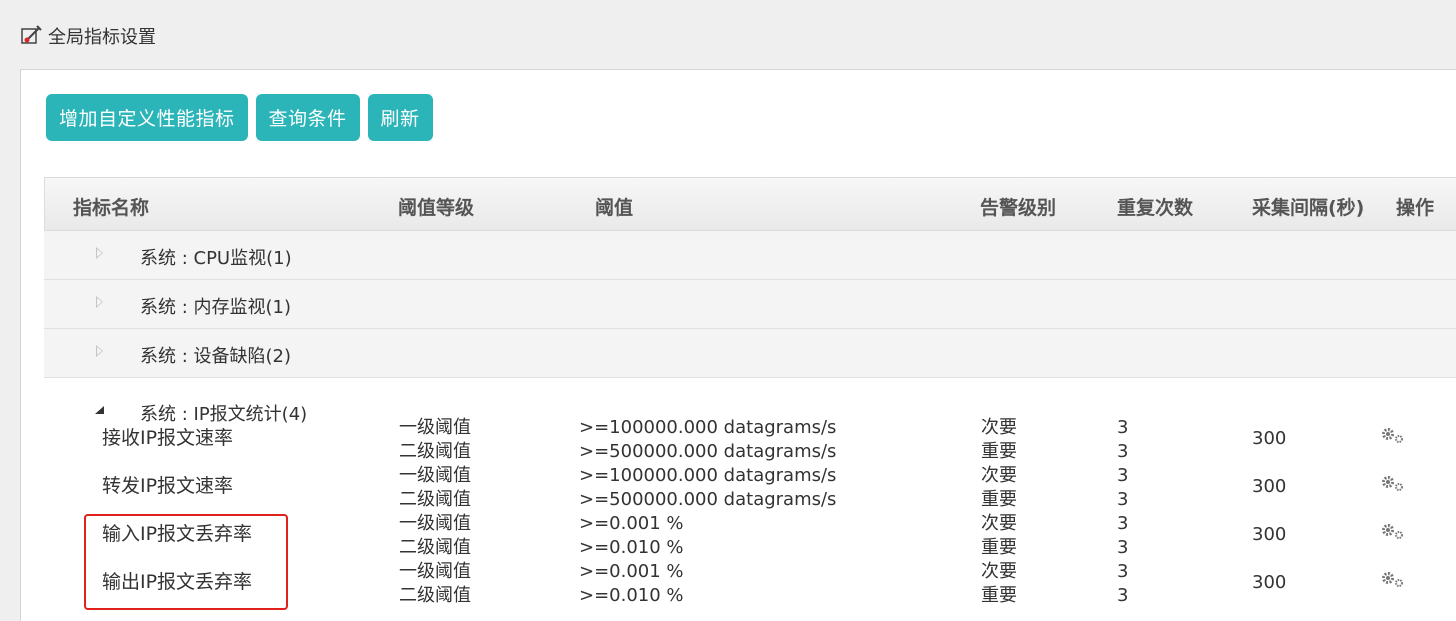 This screenshot has width=1456, height=621. Describe the element at coordinates (1415, 208) in the screenshot. I see `column-header-actions: 操作` at that location.